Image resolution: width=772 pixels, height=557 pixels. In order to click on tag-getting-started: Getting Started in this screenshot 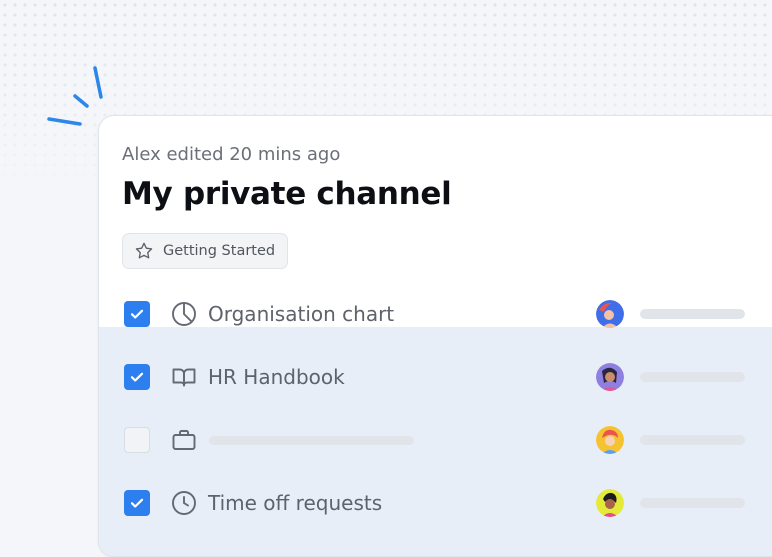, I will do `click(205, 251)`.